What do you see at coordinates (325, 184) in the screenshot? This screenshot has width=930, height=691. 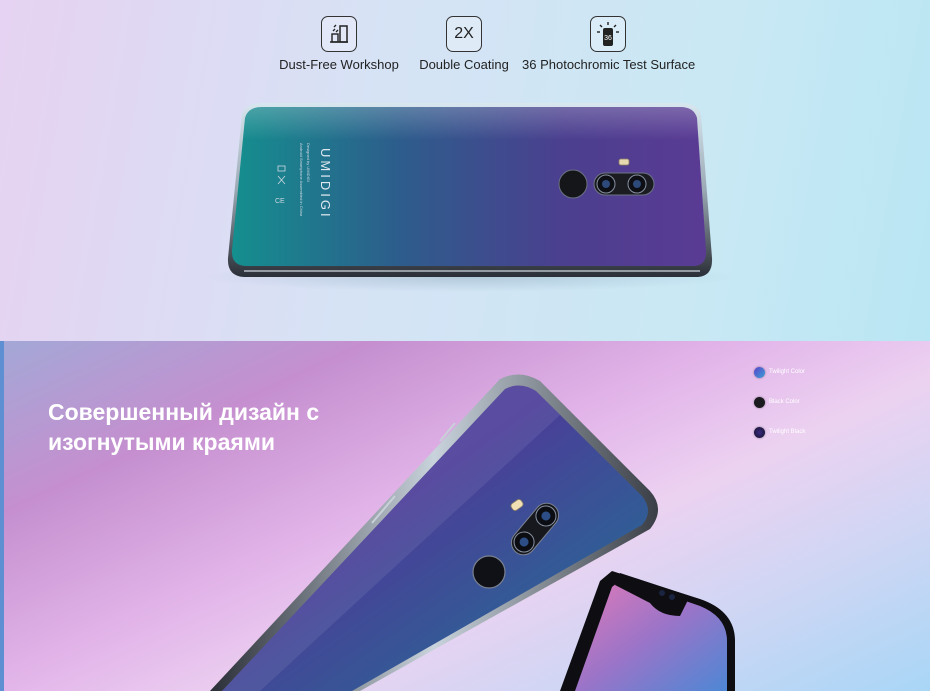 I see `brand-logo: UMIDIGI` at bounding box center [325, 184].